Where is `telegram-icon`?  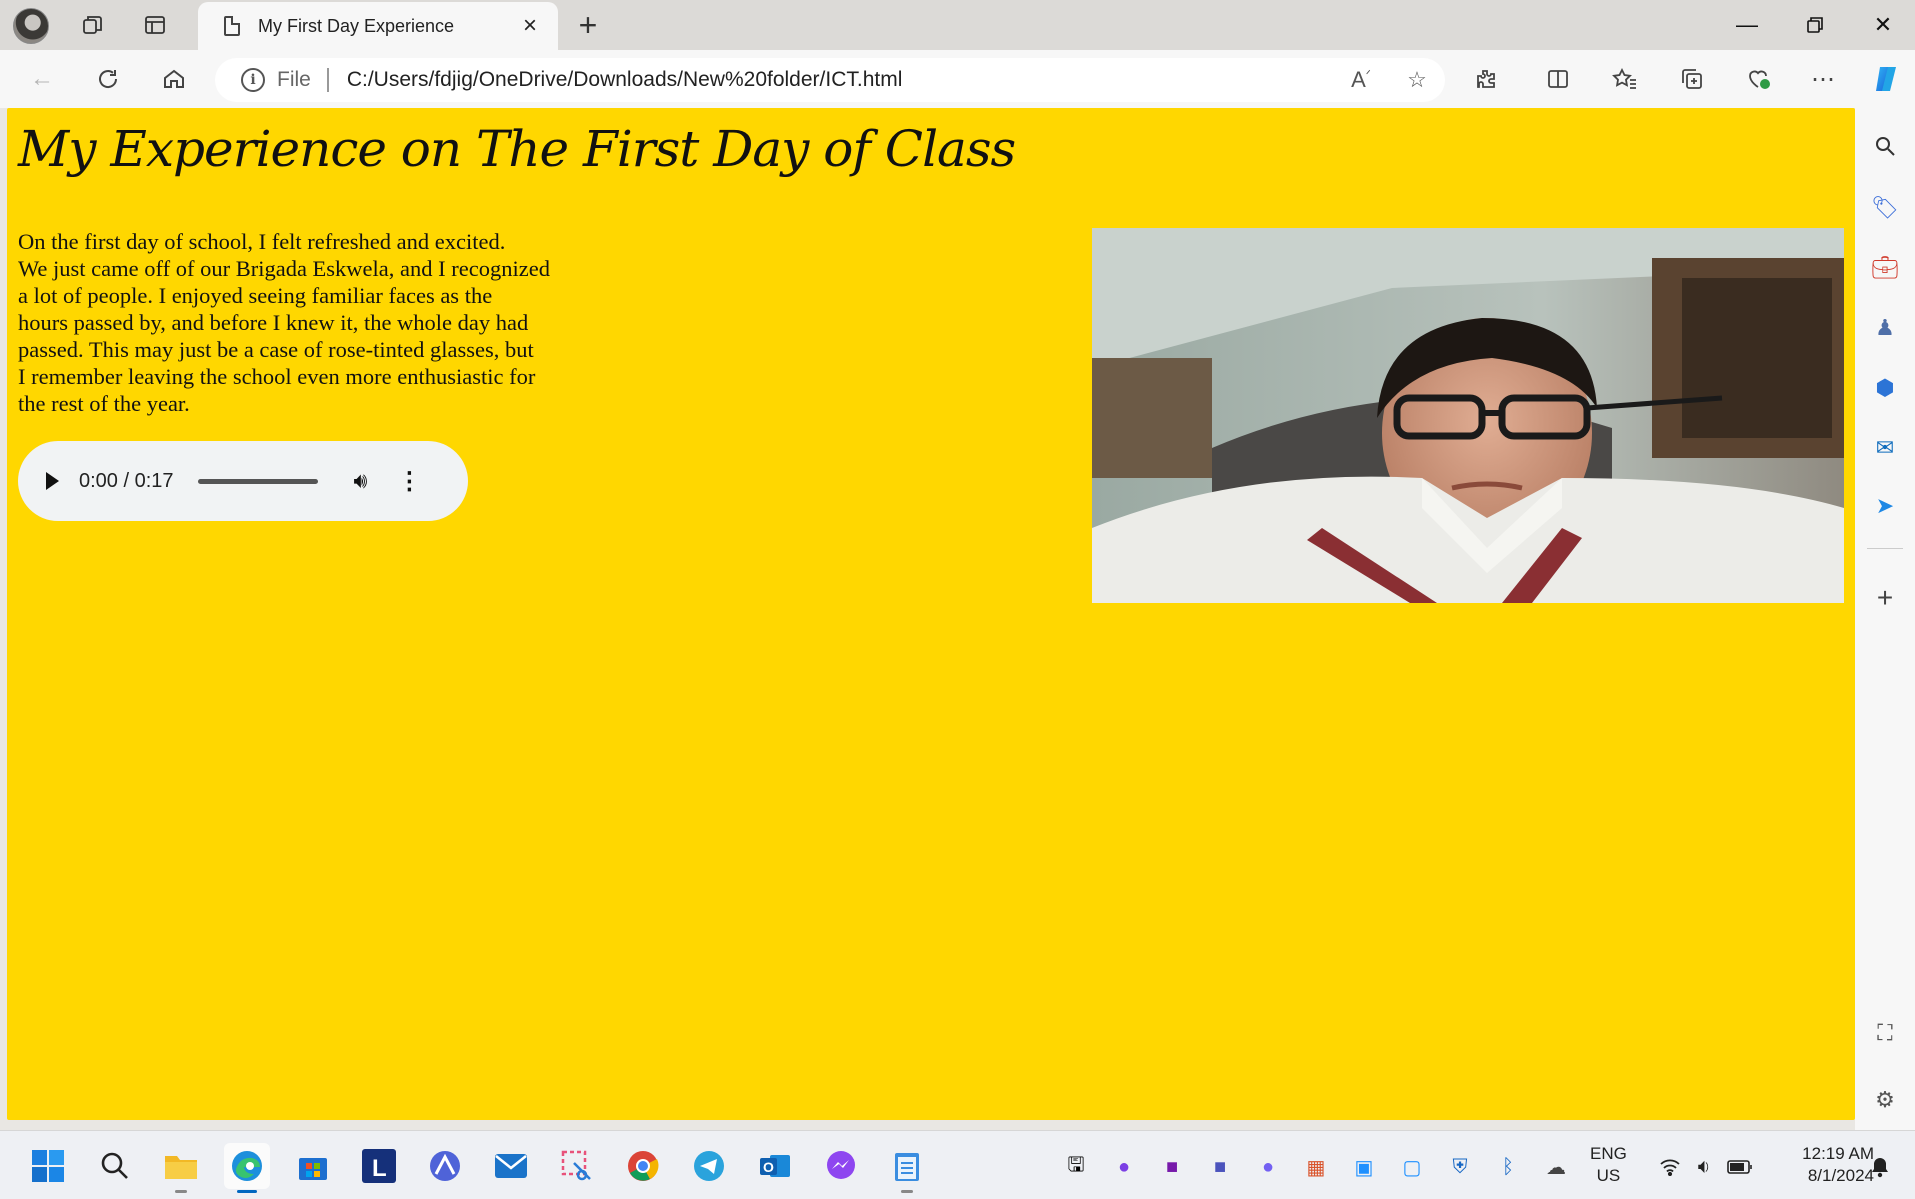 telegram-icon is located at coordinates (709, 1166).